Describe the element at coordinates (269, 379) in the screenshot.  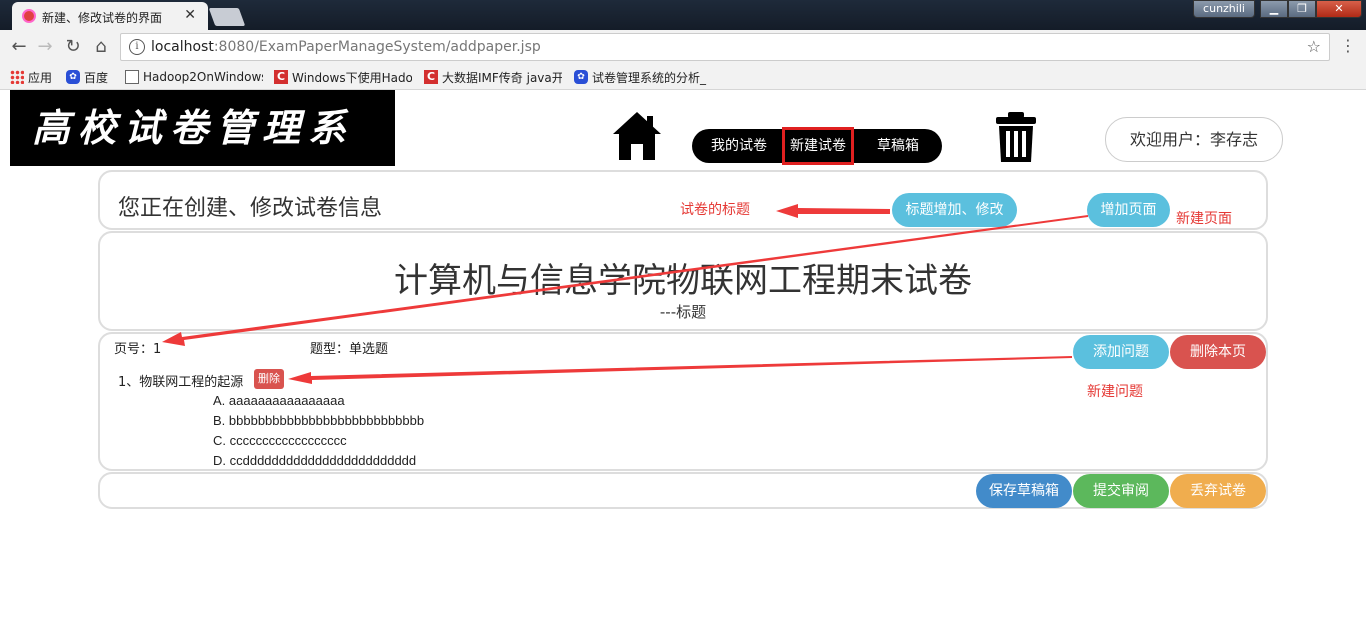
I see `delete-question-button: 删除` at that location.